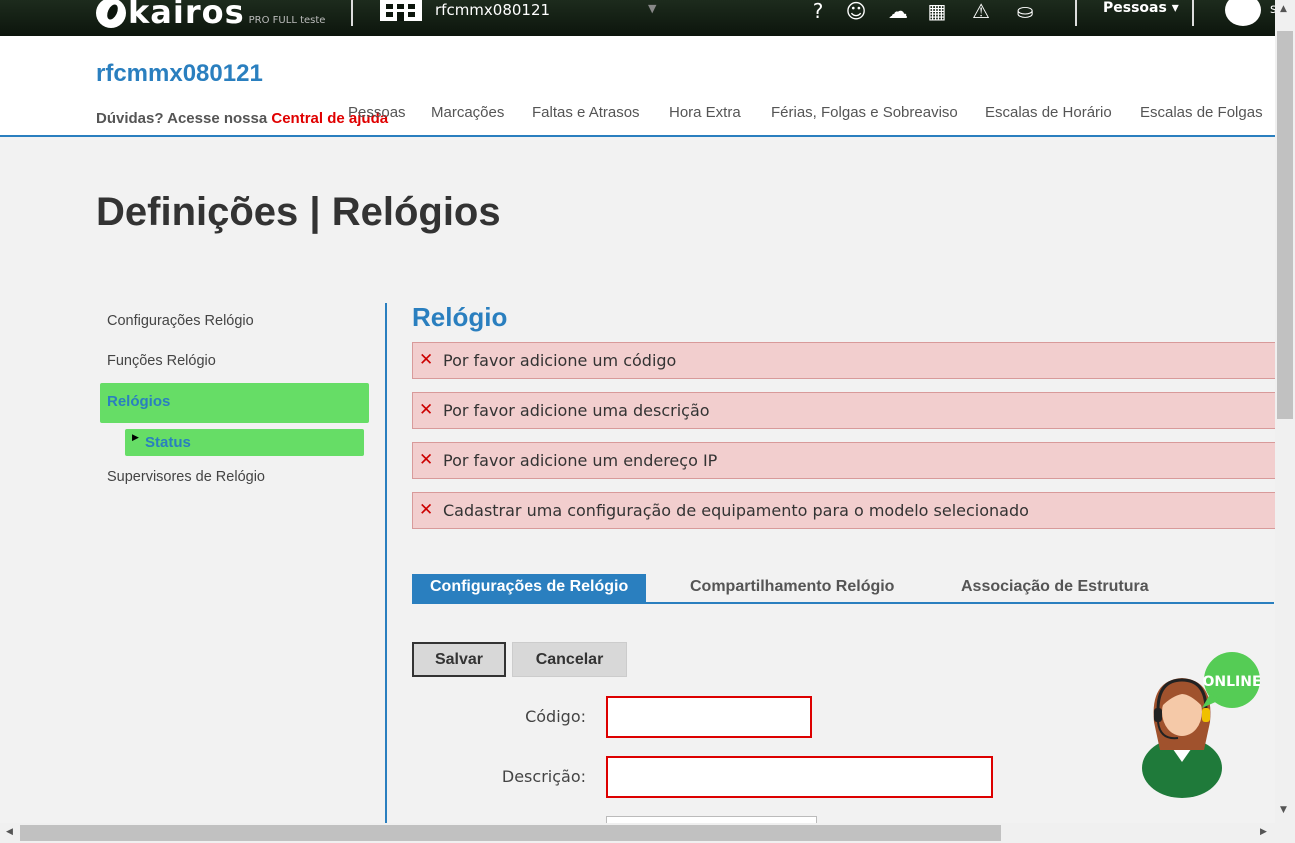  Describe the element at coordinates (981, 13) in the screenshot. I see `warning-icon: ⚠` at that location.